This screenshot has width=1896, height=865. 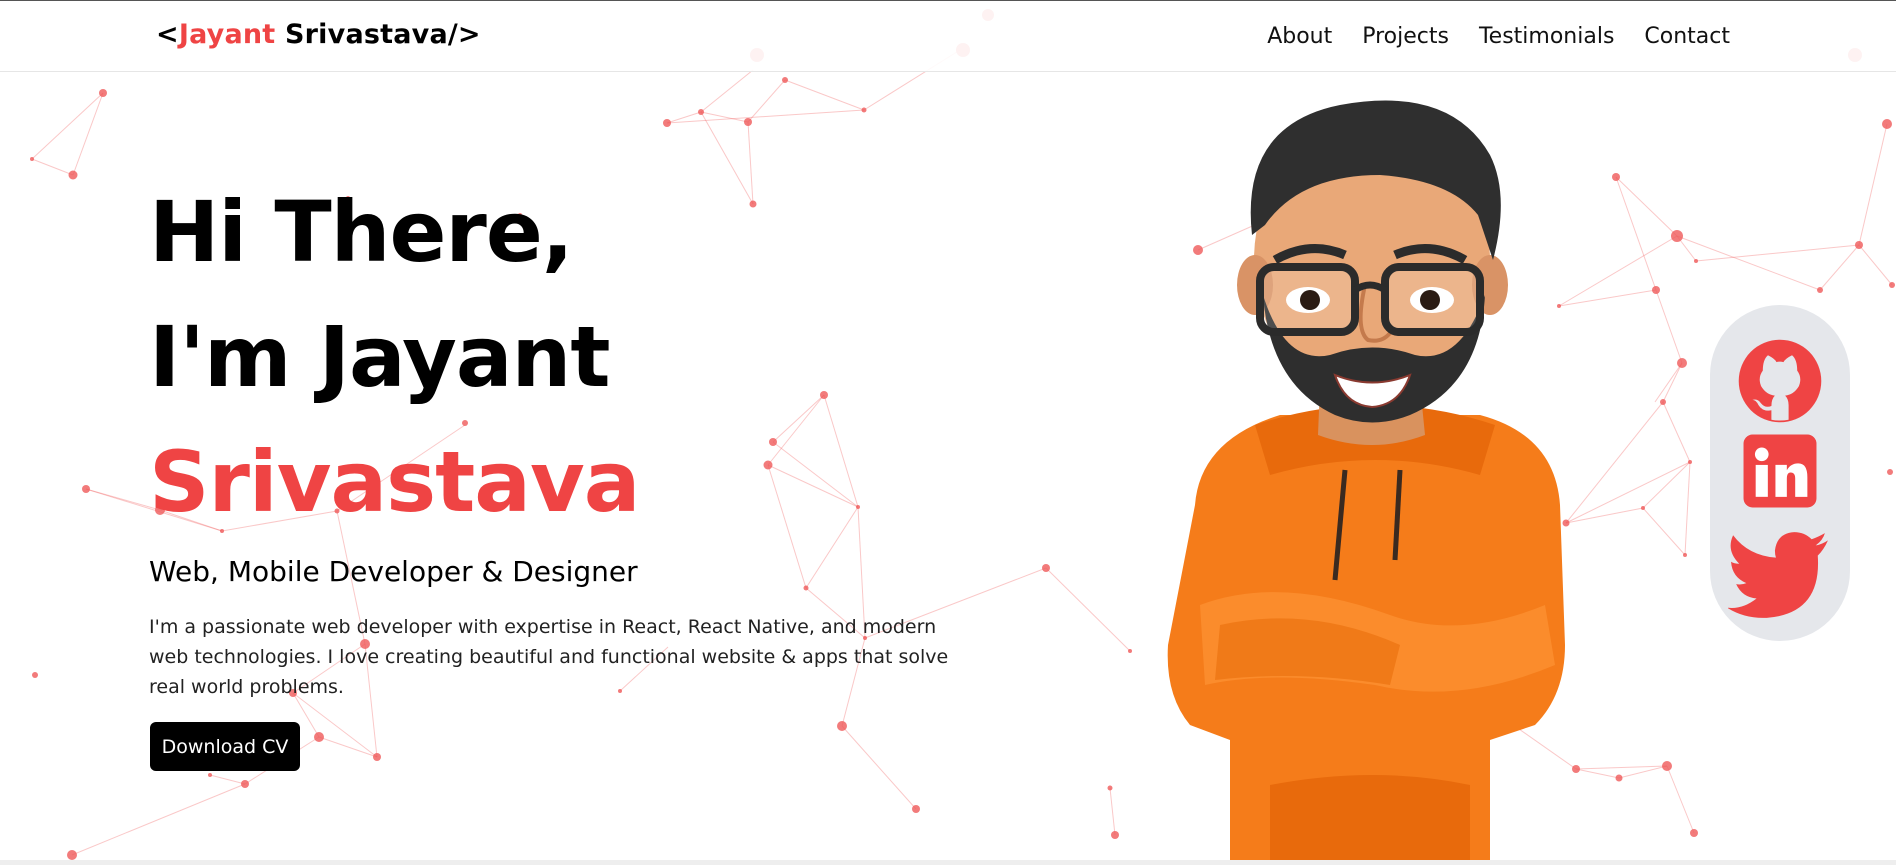 What do you see at coordinates (393, 571) in the screenshot?
I see `hero-subtitle: Web, Mobile Developer & Designer` at bounding box center [393, 571].